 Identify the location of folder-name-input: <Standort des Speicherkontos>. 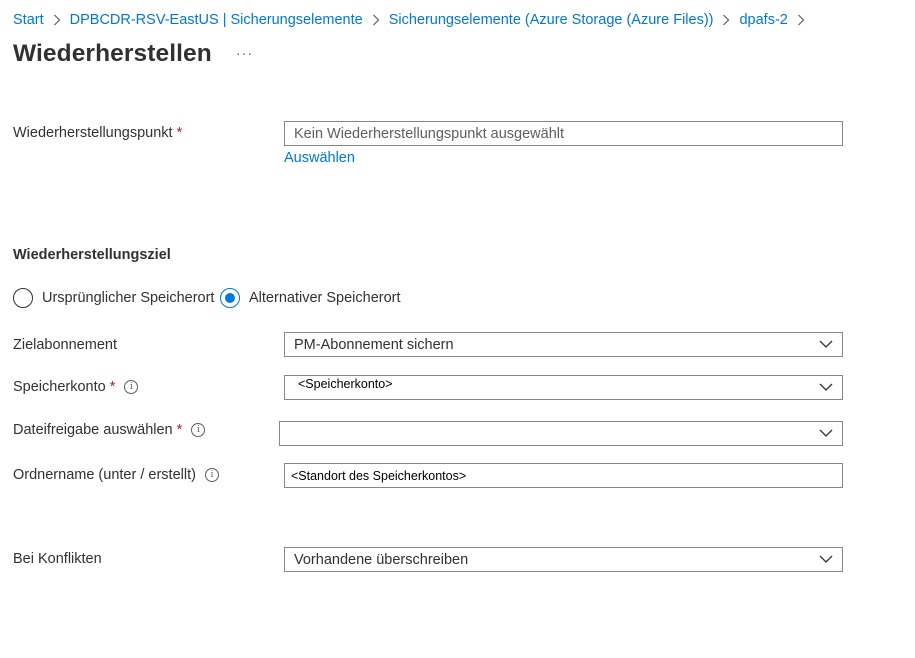
(563, 475).